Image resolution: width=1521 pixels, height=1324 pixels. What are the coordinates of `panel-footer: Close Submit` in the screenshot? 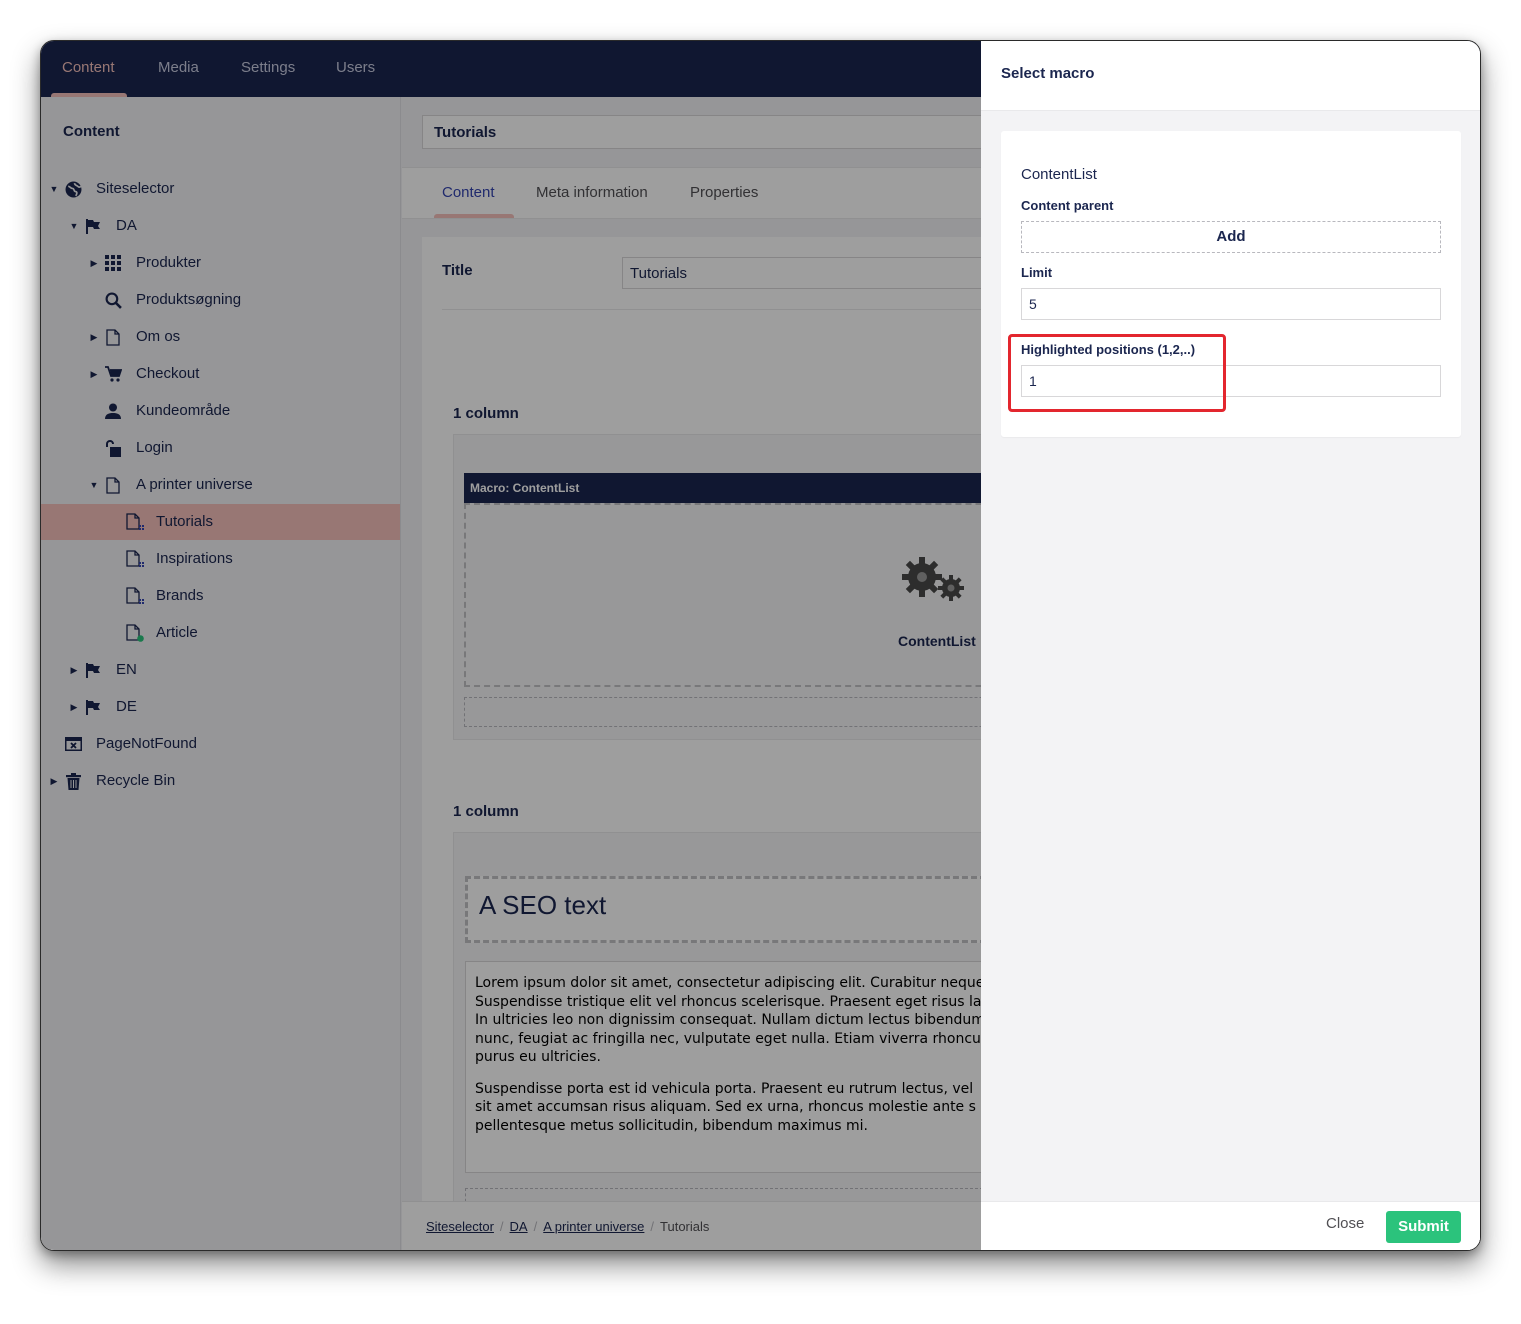 It's located at (1230, 1225).